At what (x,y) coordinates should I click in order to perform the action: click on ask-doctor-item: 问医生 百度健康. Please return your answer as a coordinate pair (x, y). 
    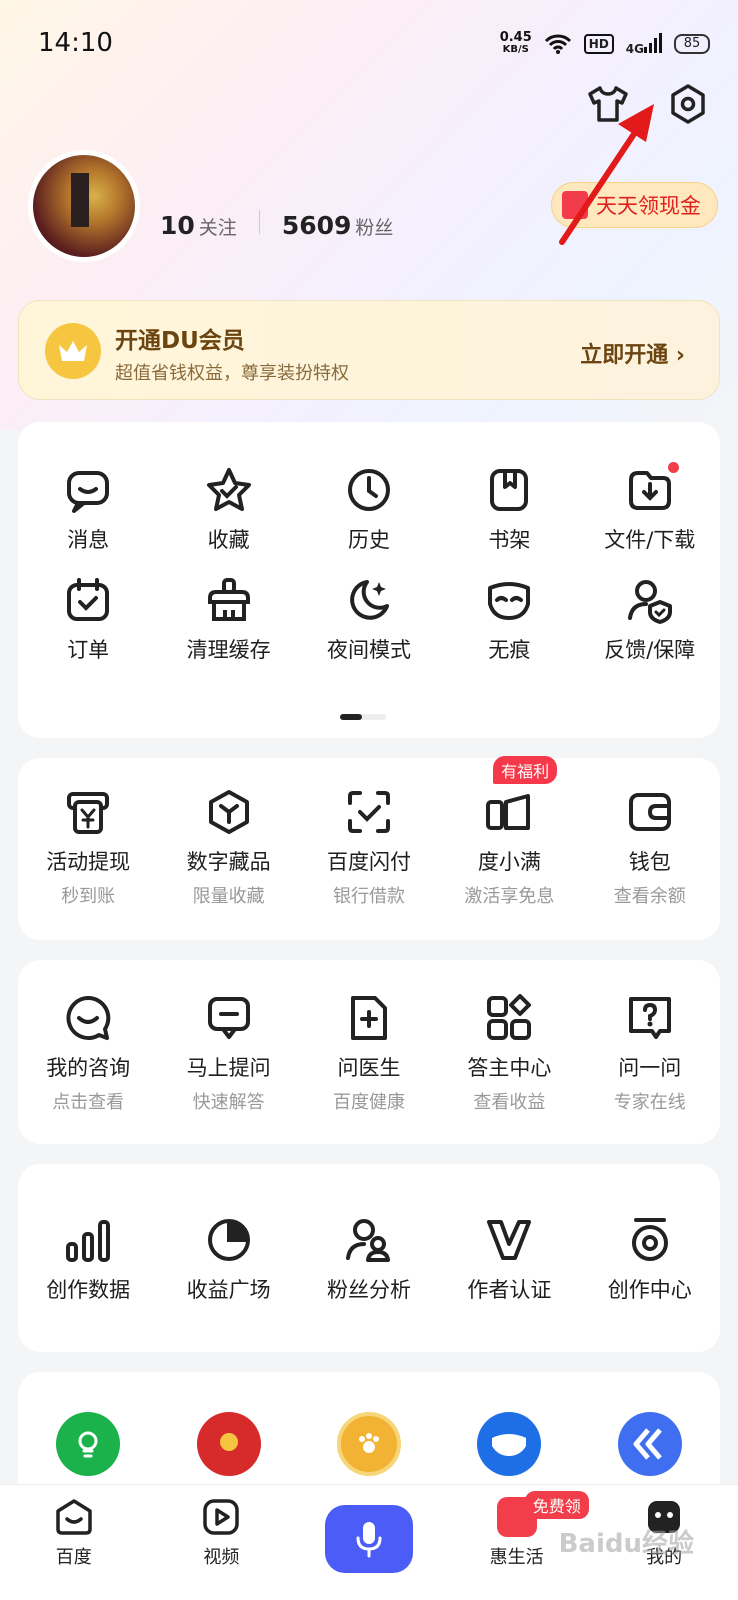
    Looking at the image, I should click on (369, 1054).